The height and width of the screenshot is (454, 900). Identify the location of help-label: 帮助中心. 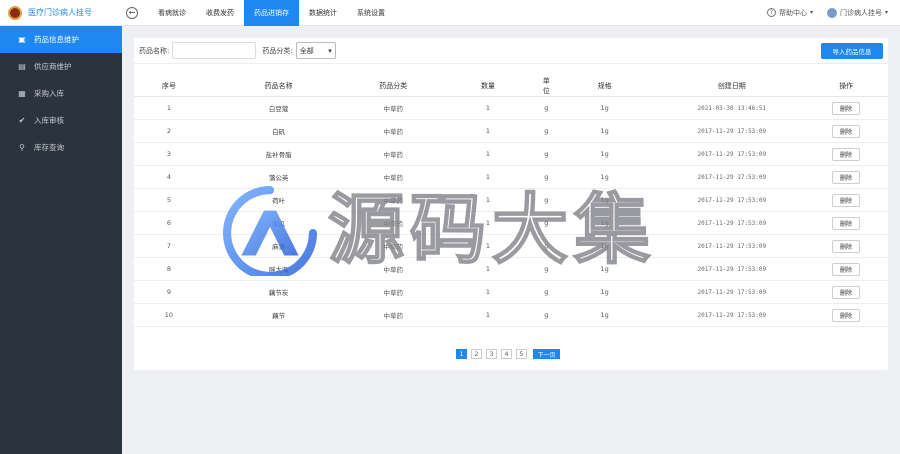
(792, 12).